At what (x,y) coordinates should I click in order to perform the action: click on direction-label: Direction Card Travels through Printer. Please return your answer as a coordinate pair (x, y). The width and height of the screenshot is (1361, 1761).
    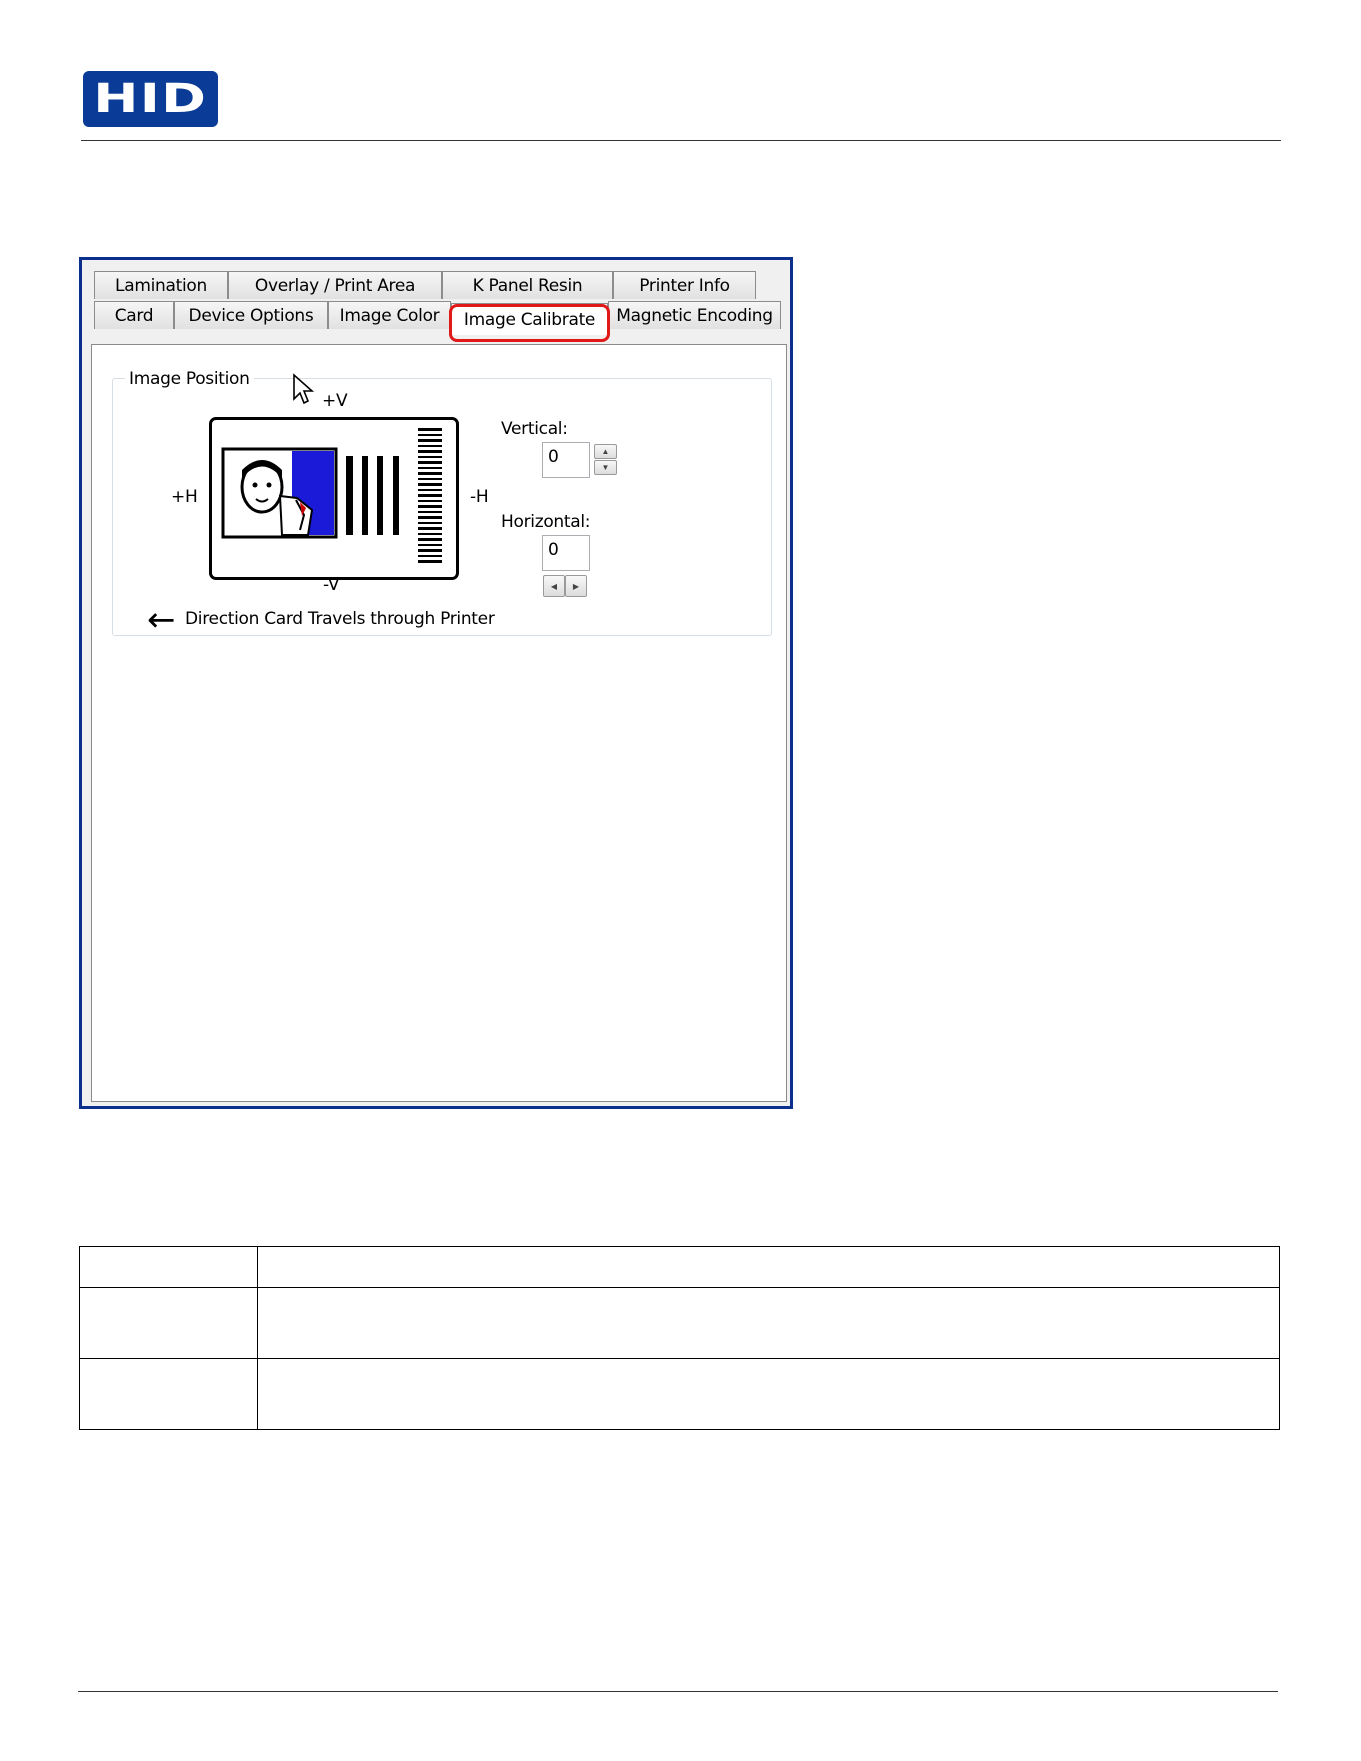
    Looking at the image, I should click on (340, 619).